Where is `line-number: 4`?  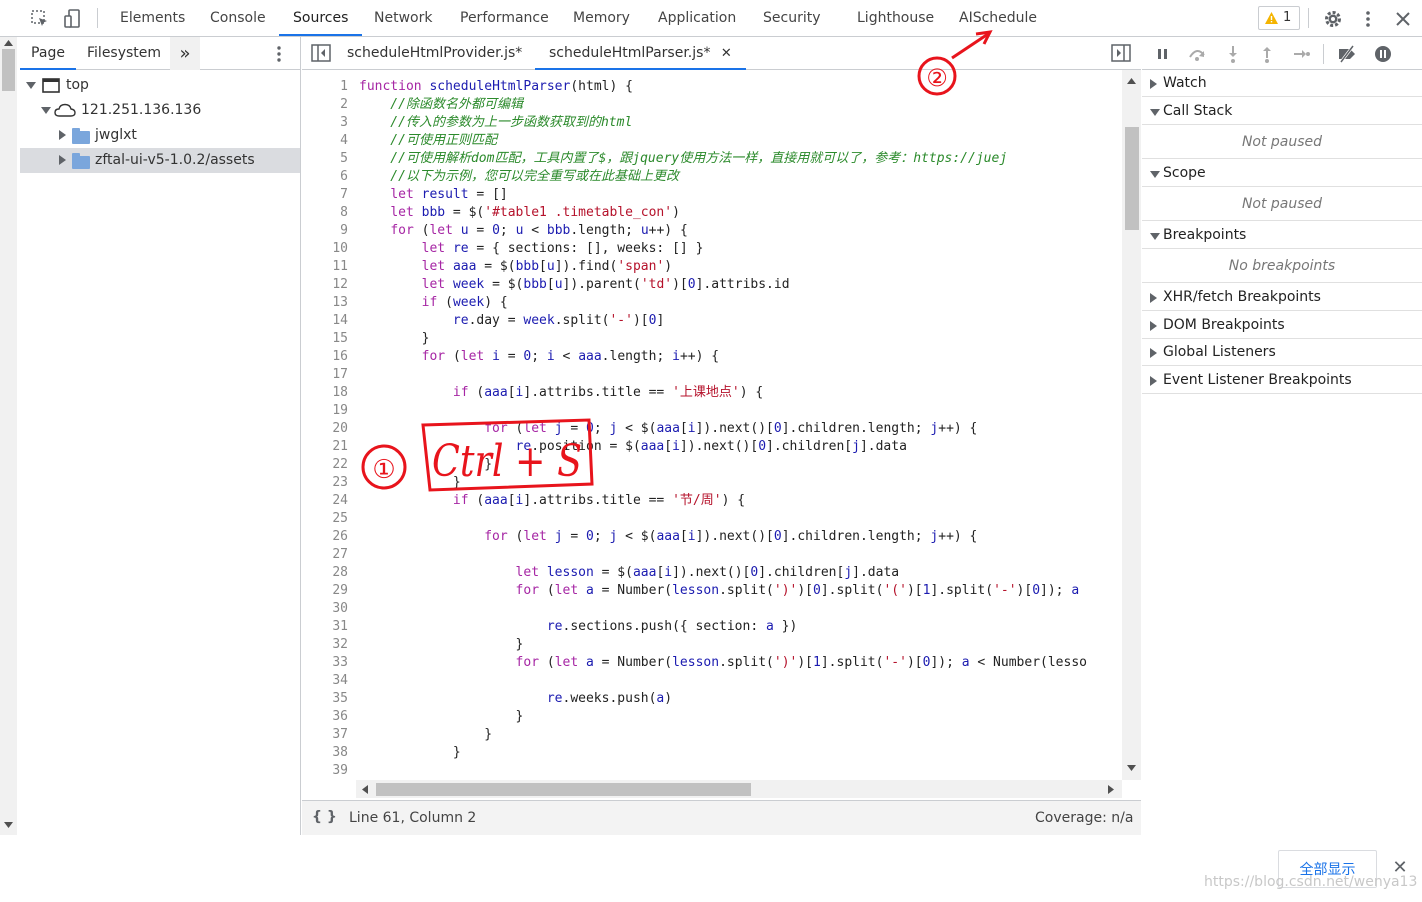 line-number: 4 is located at coordinates (325, 141).